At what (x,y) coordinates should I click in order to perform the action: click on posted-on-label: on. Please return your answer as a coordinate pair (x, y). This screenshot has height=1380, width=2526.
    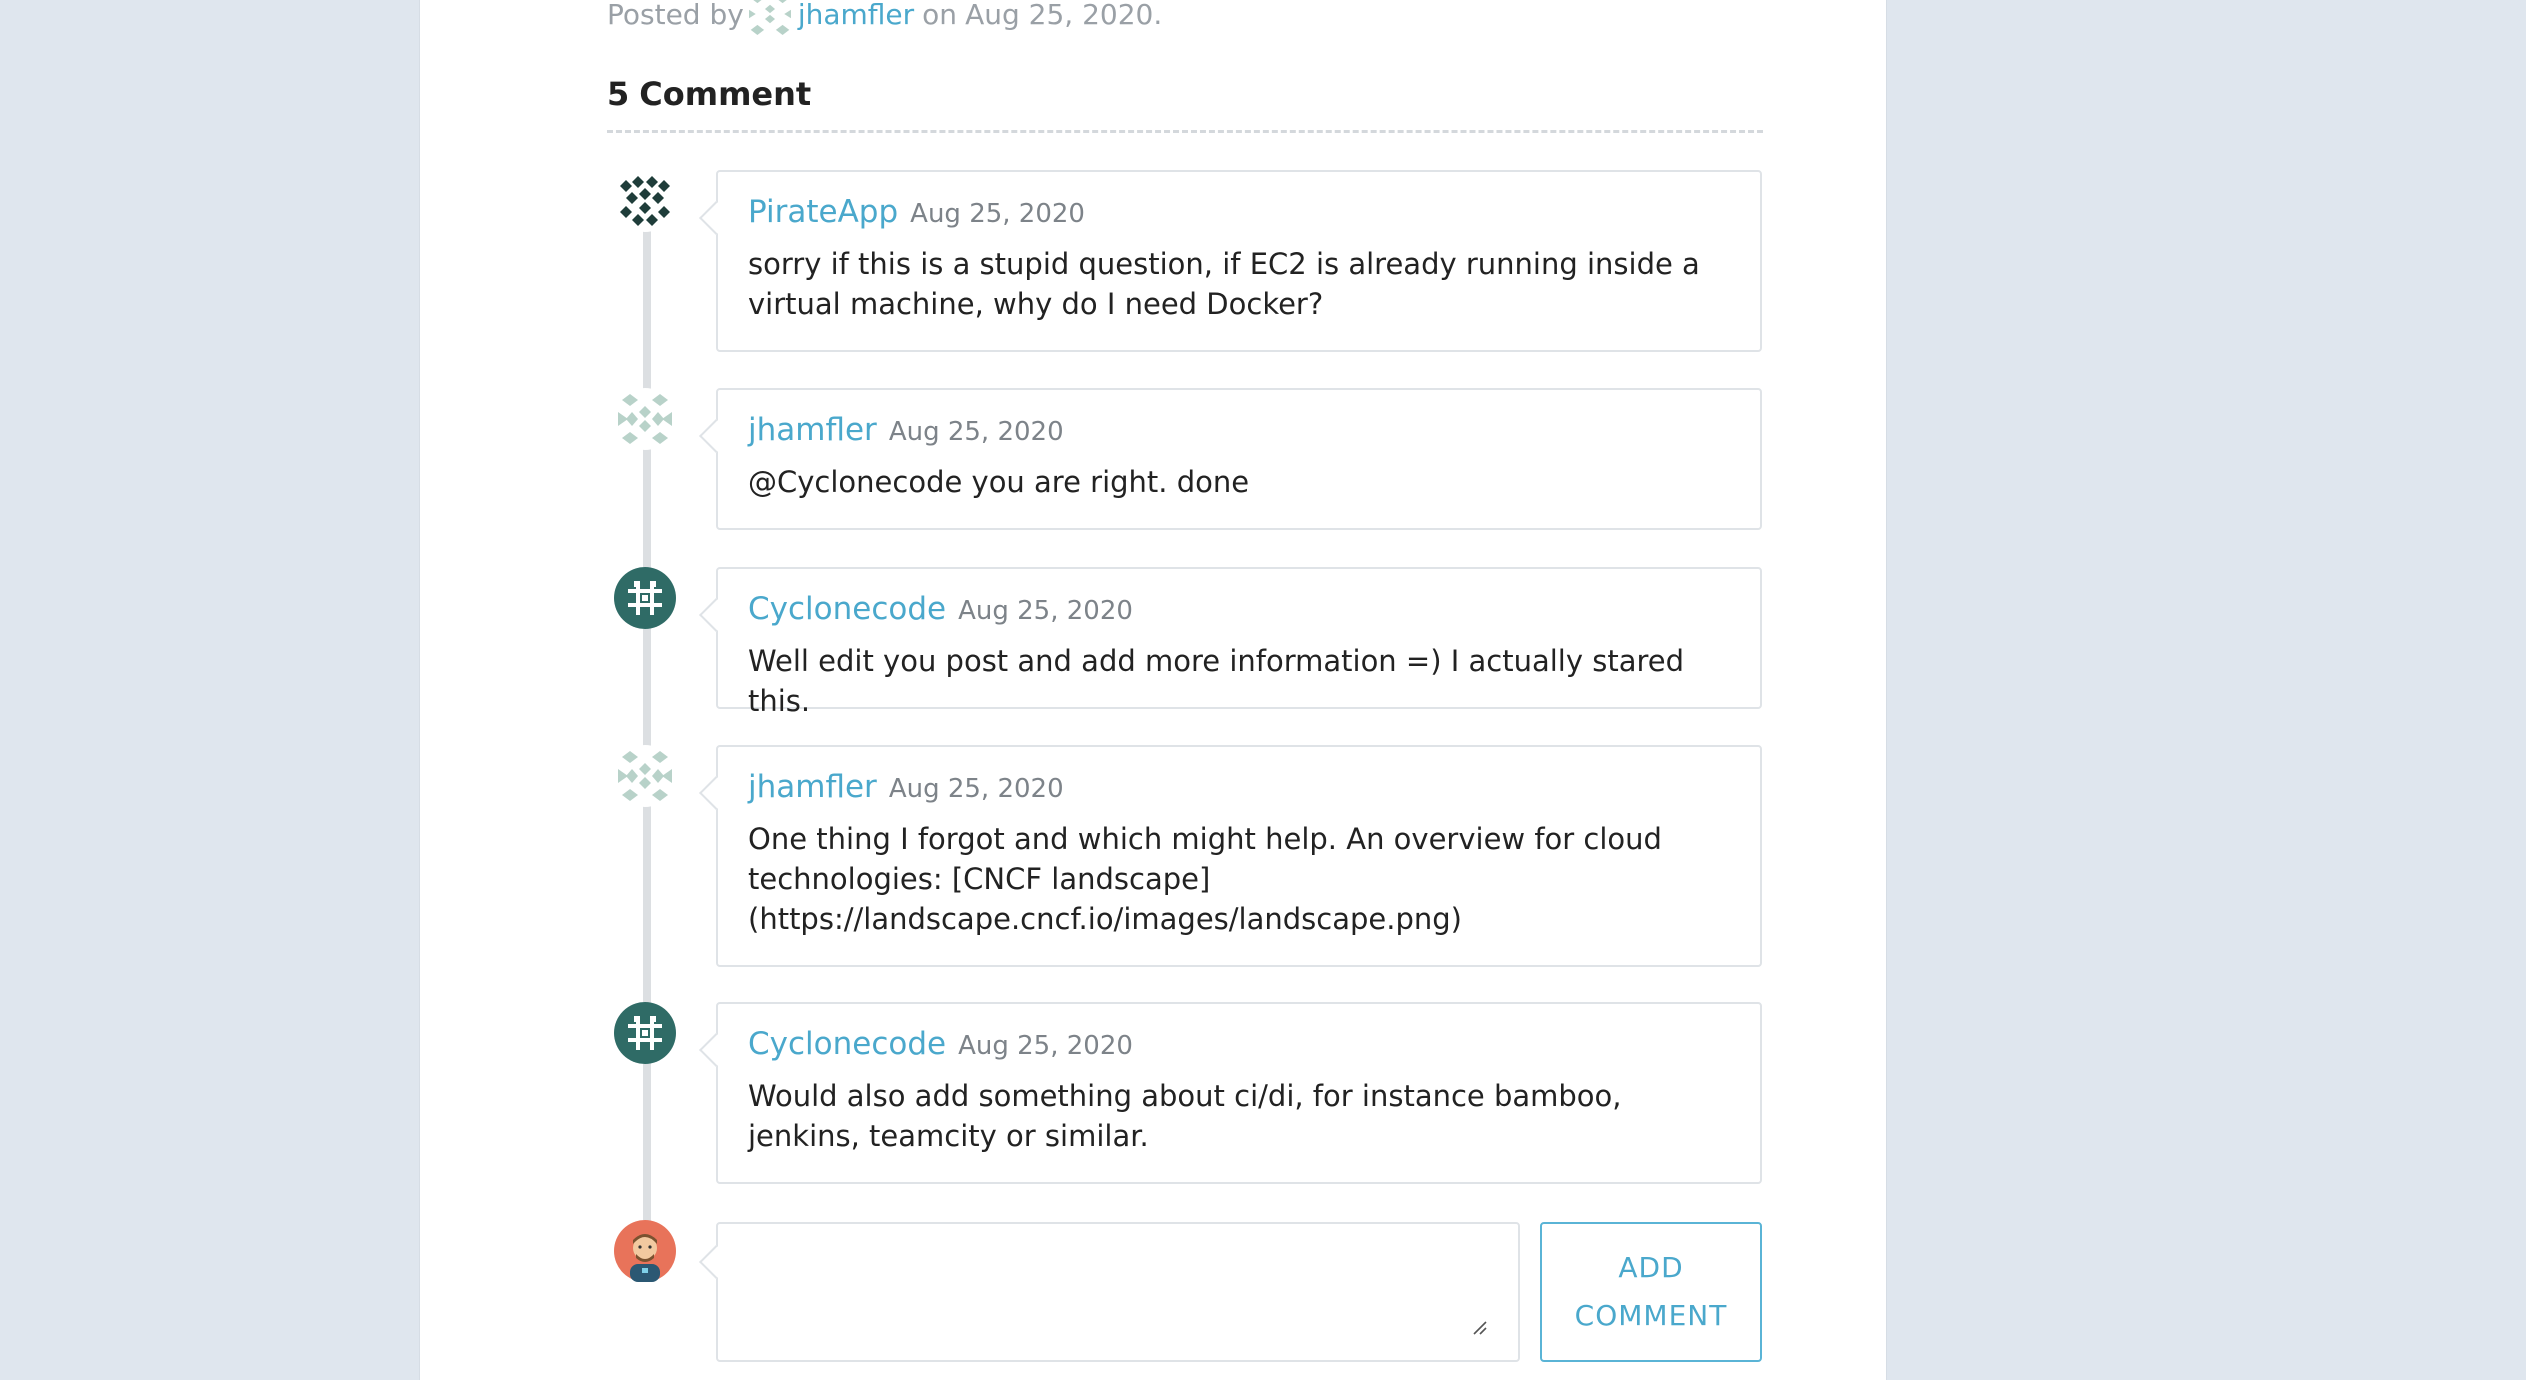
    Looking at the image, I should click on (940, 15).